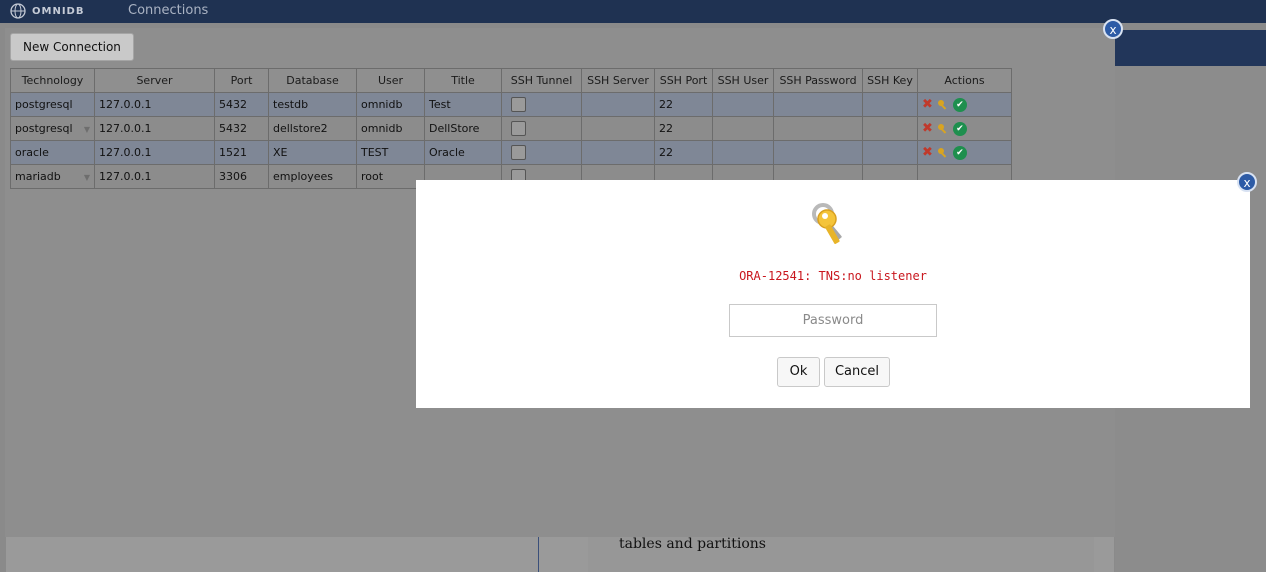  Describe the element at coordinates (312, 152) in the screenshot. I see `database-cell: XE` at that location.